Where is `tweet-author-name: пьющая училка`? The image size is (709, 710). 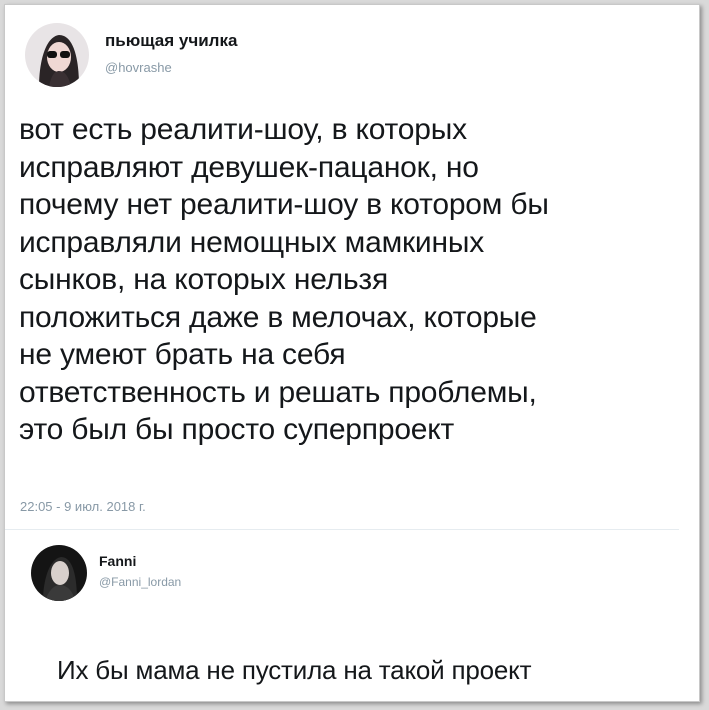 tweet-author-name: пьющая училка is located at coordinates (171, 41).